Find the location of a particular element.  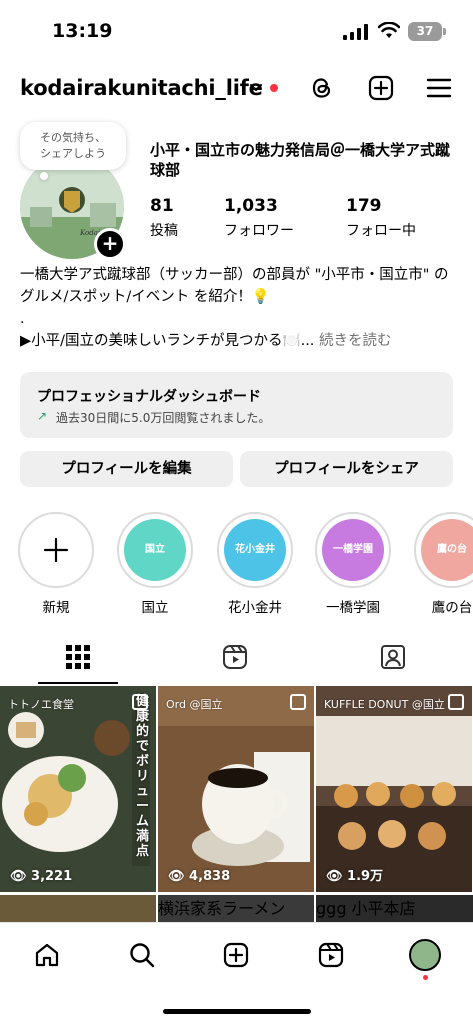

plus-icon is located at coordinates (56, 550).